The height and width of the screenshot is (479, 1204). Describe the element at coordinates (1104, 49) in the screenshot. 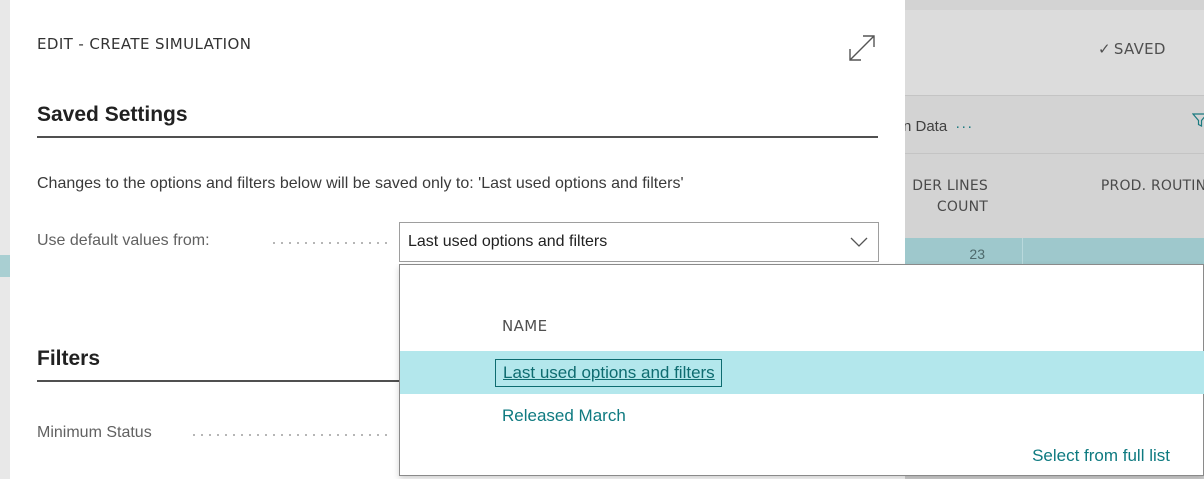

I see `checkmark-icon: ✓` at that location.